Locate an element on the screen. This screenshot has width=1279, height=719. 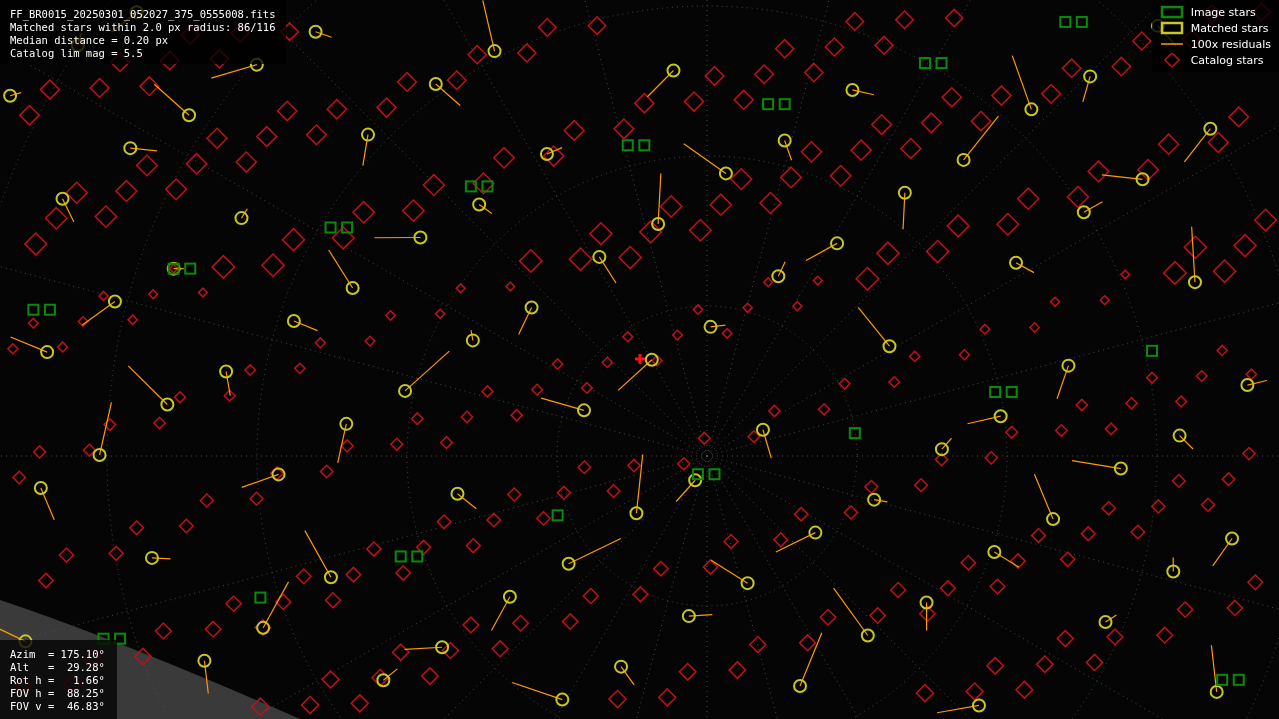
info-text: Median distance = 0.20 px is located at coordinates (90, 40).